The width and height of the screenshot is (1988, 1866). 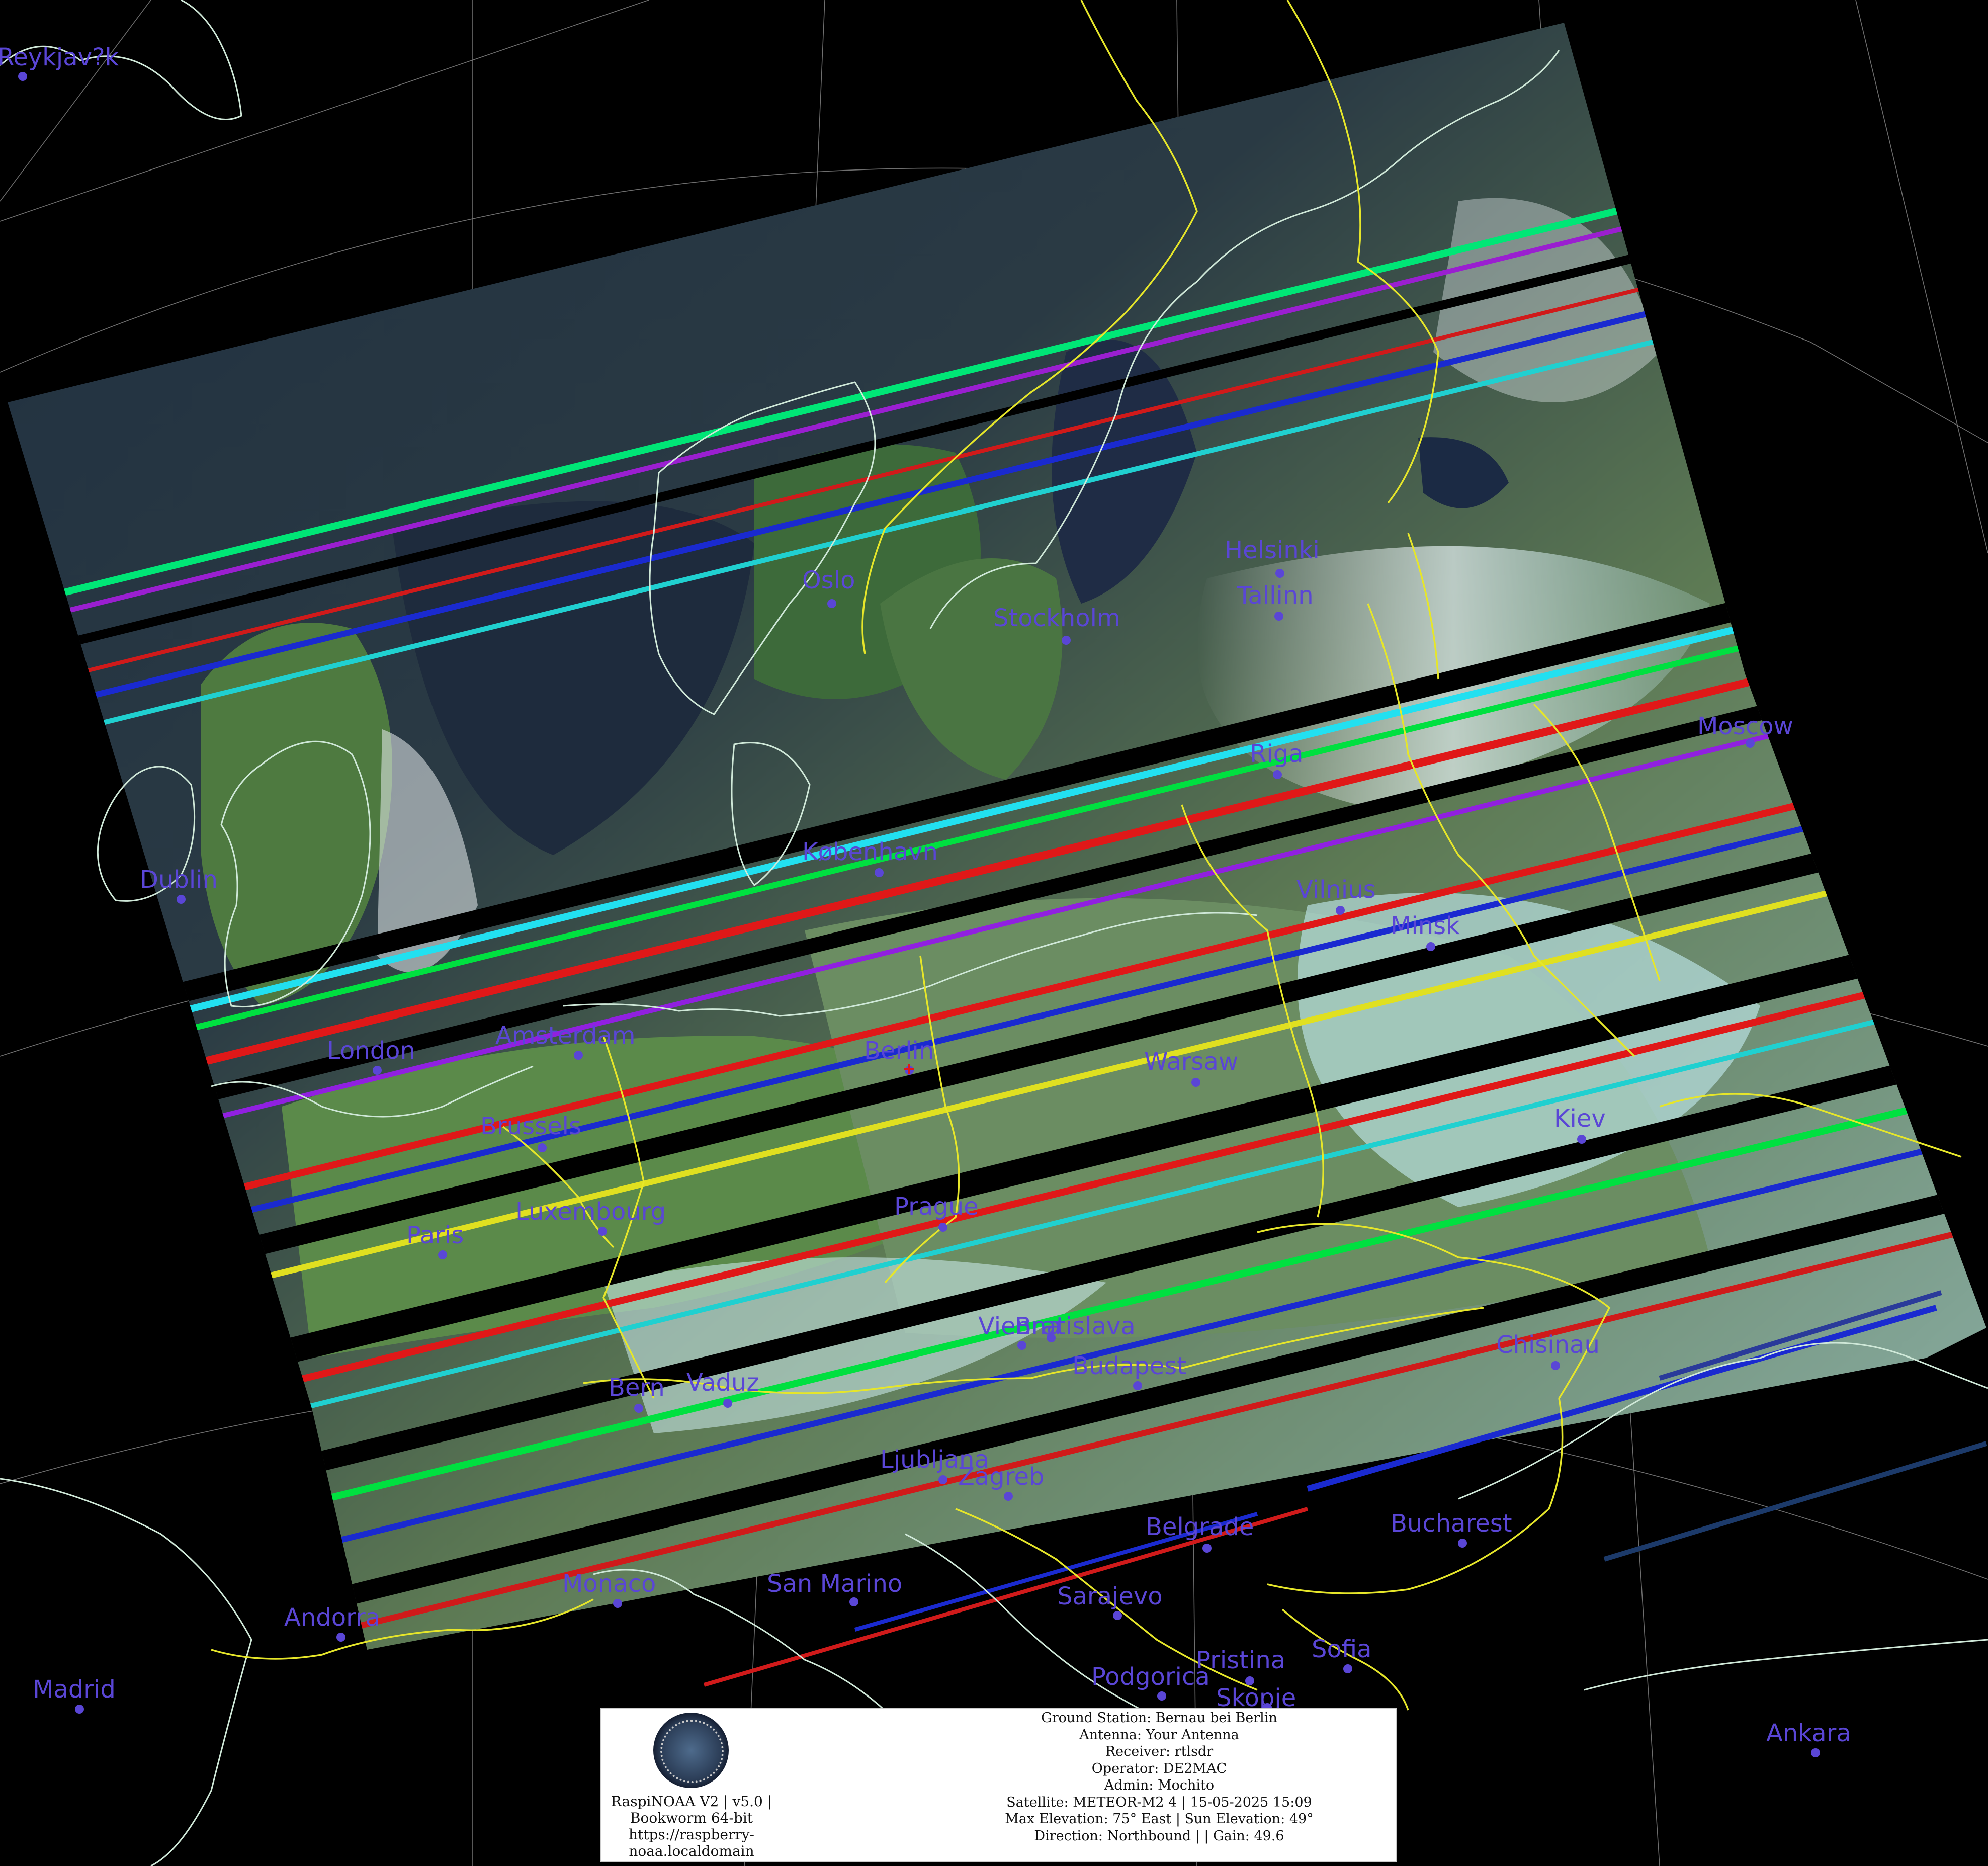 I want to click on city-label: Ankara, so click(x=1809, y=1733).